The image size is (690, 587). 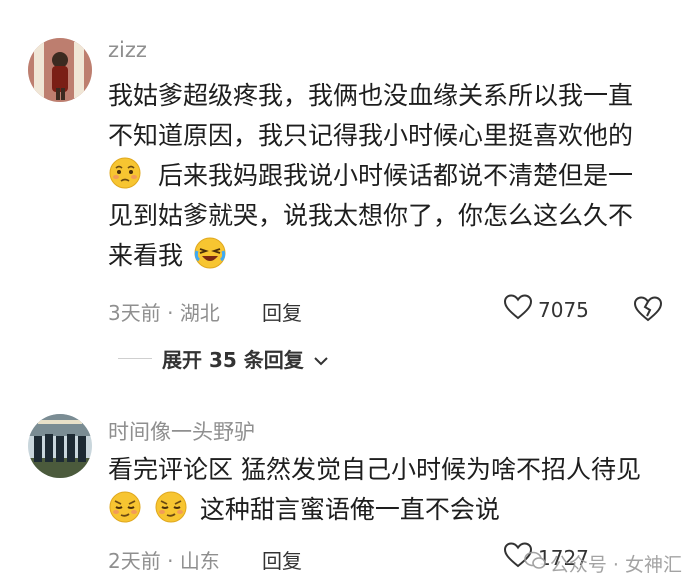 What do you see at coordinates (127, 50) in the screenshot?
I see `username: zizz` at bounding box center [127, 50].